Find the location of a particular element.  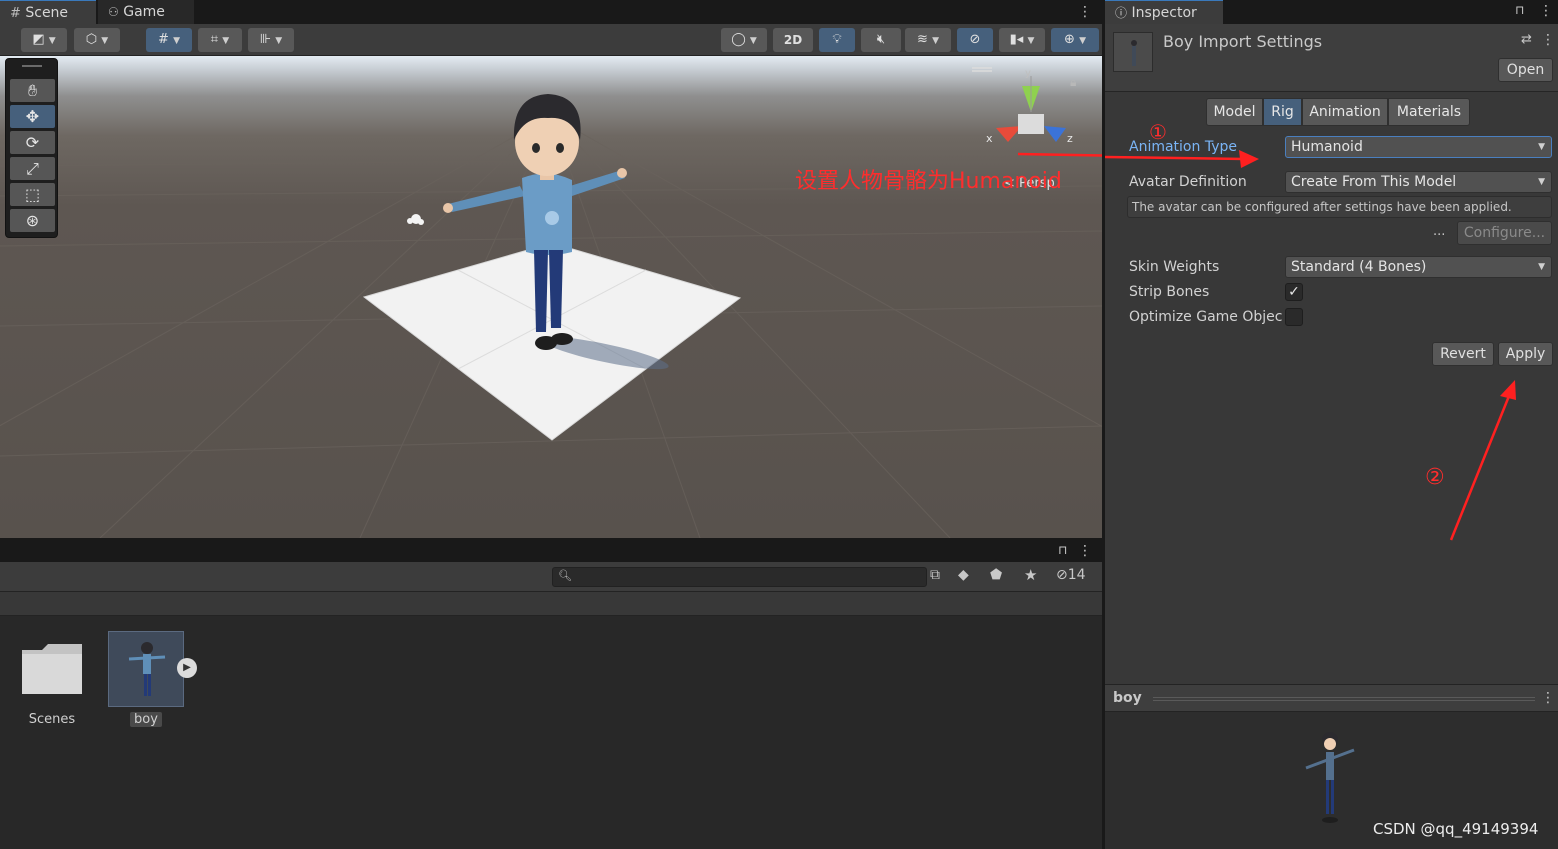

gamepad-icon: ⚇ is located at coordinates (113, 12).